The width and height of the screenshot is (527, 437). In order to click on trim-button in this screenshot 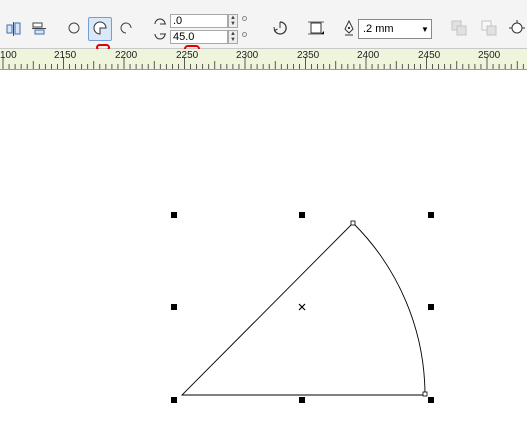, I will do `click(489, 29)`.